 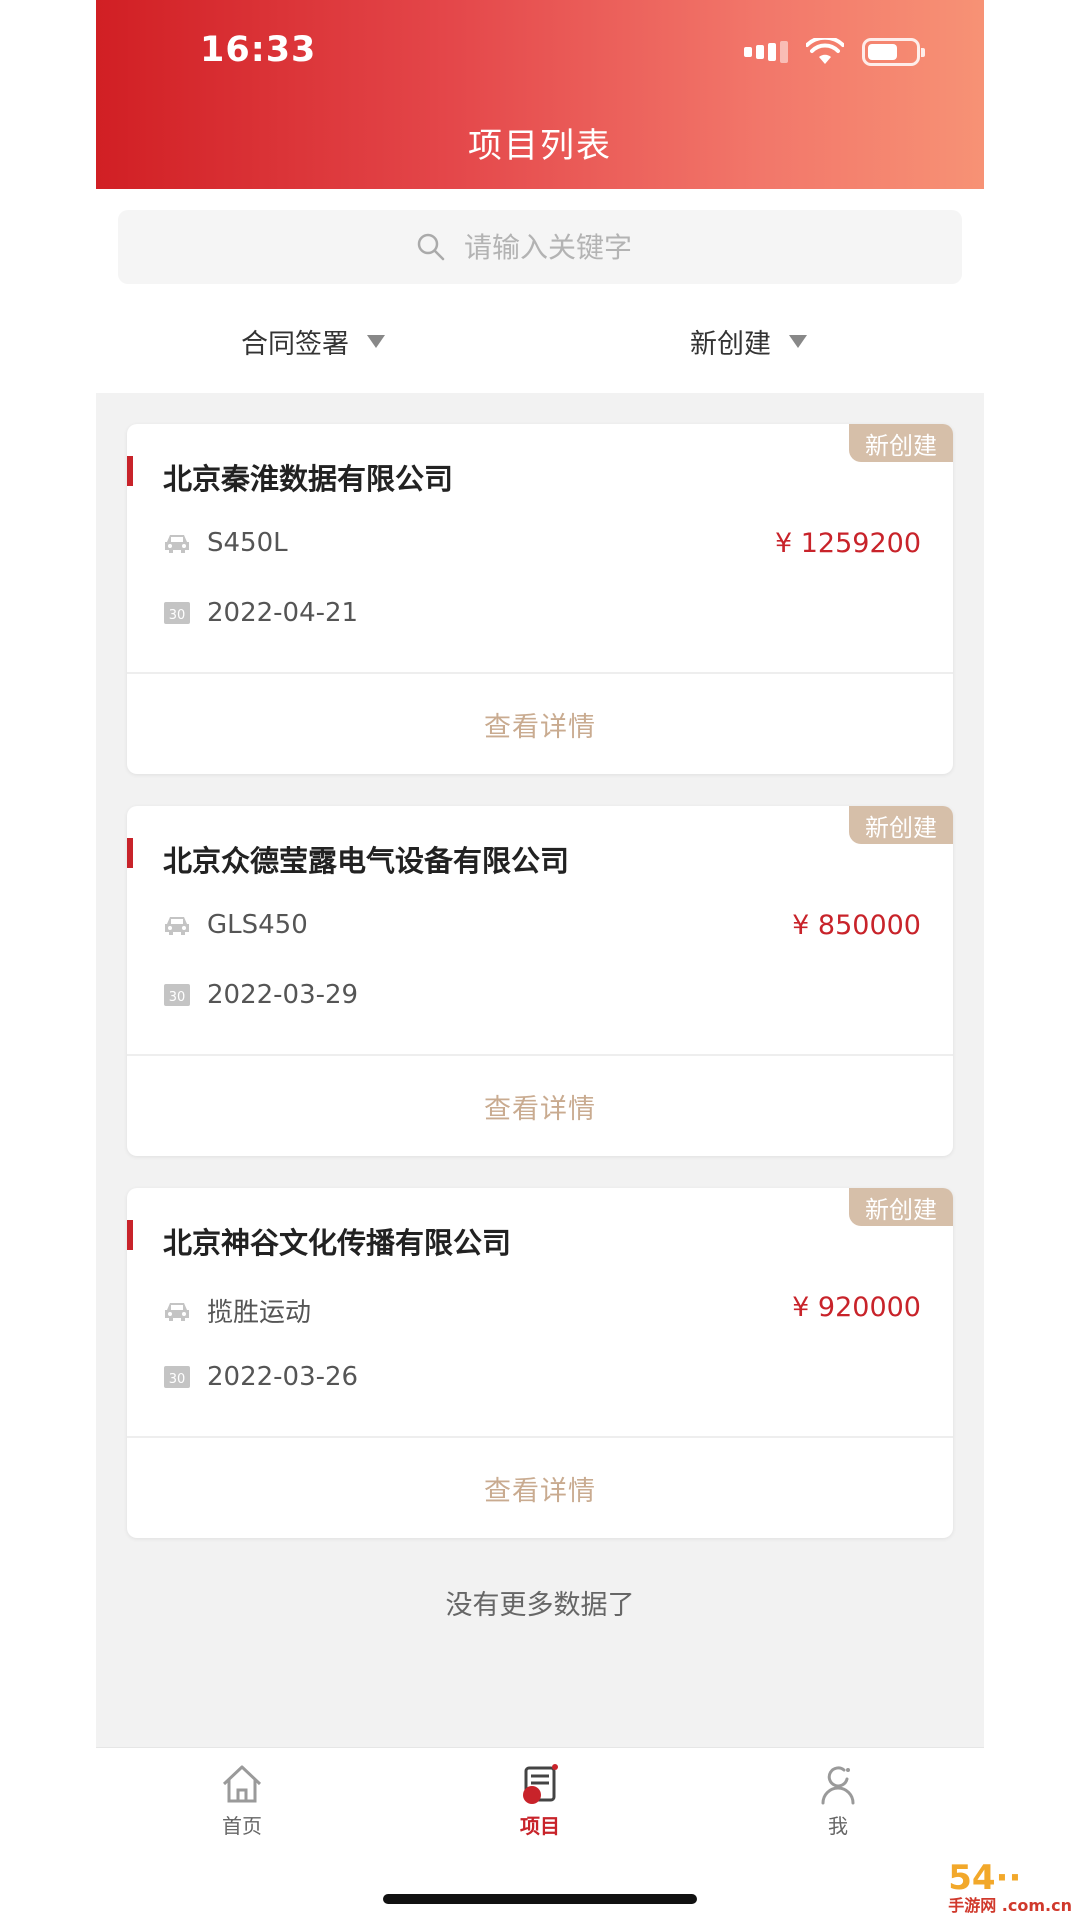 I want to click on battery-icon, so click(x=893, y=52).